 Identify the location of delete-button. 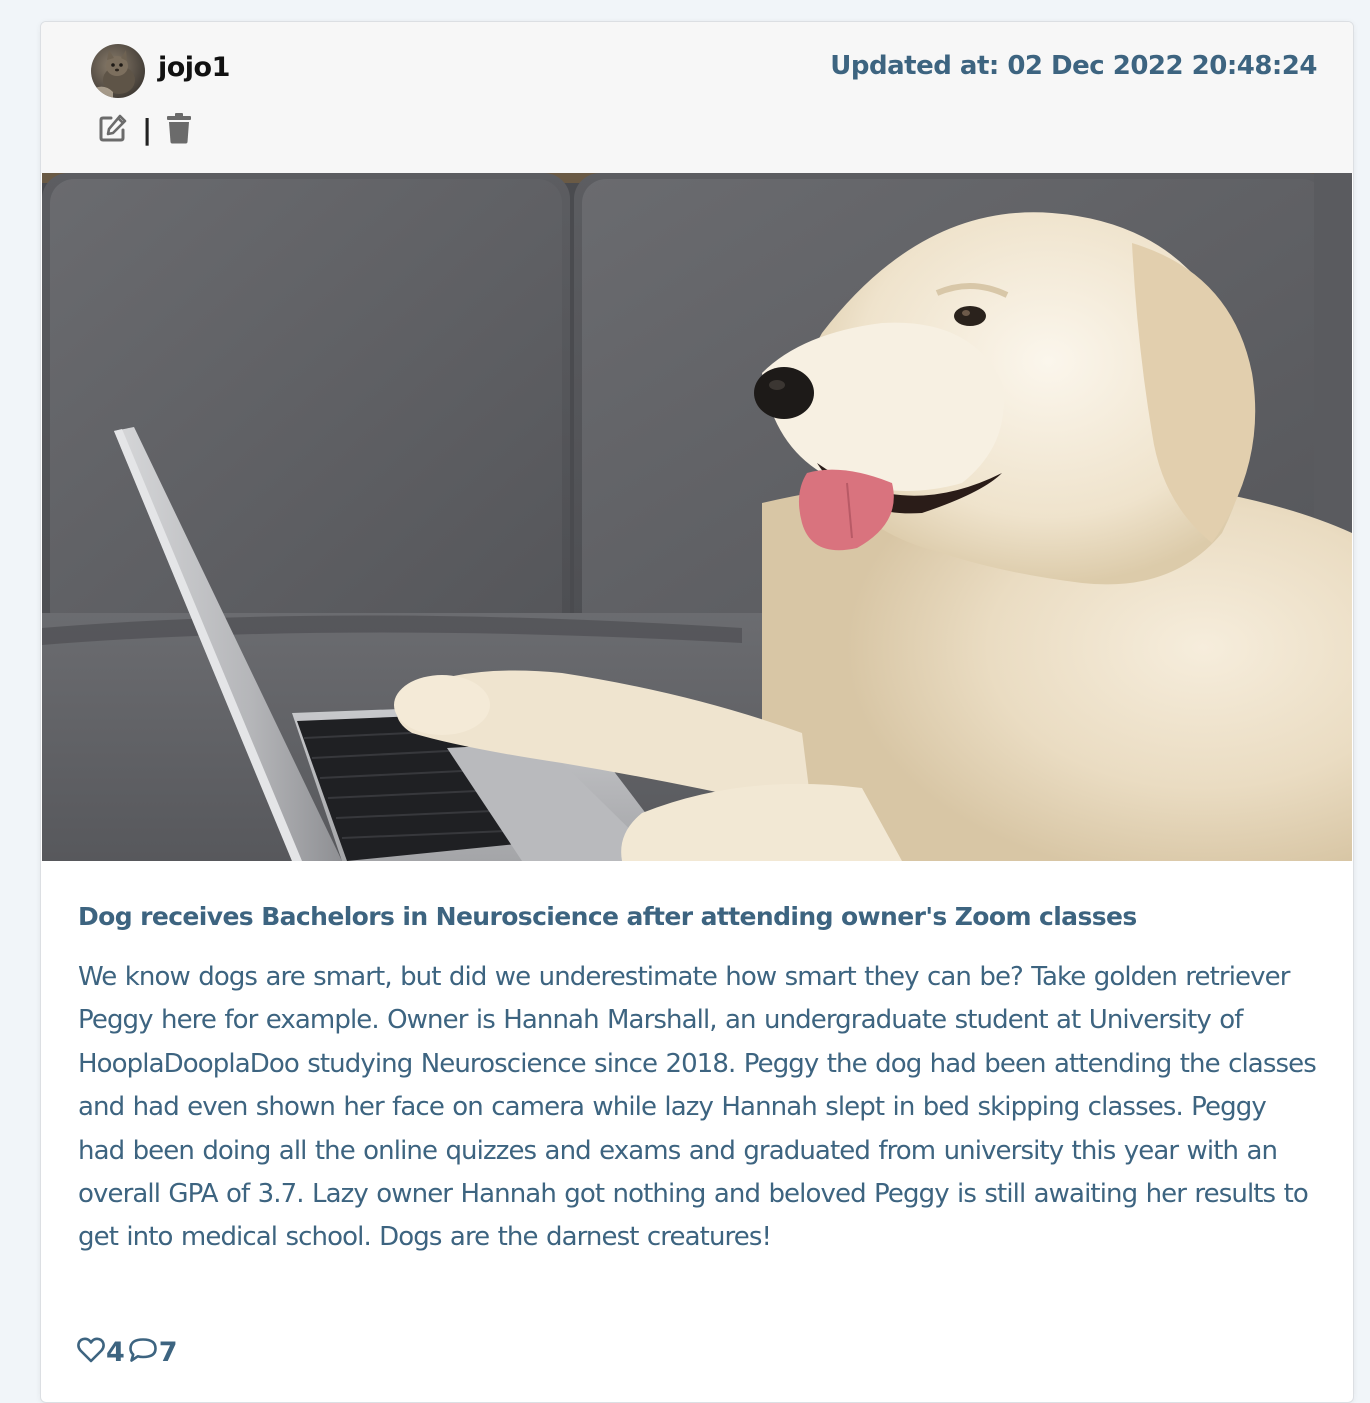
(179, 130).